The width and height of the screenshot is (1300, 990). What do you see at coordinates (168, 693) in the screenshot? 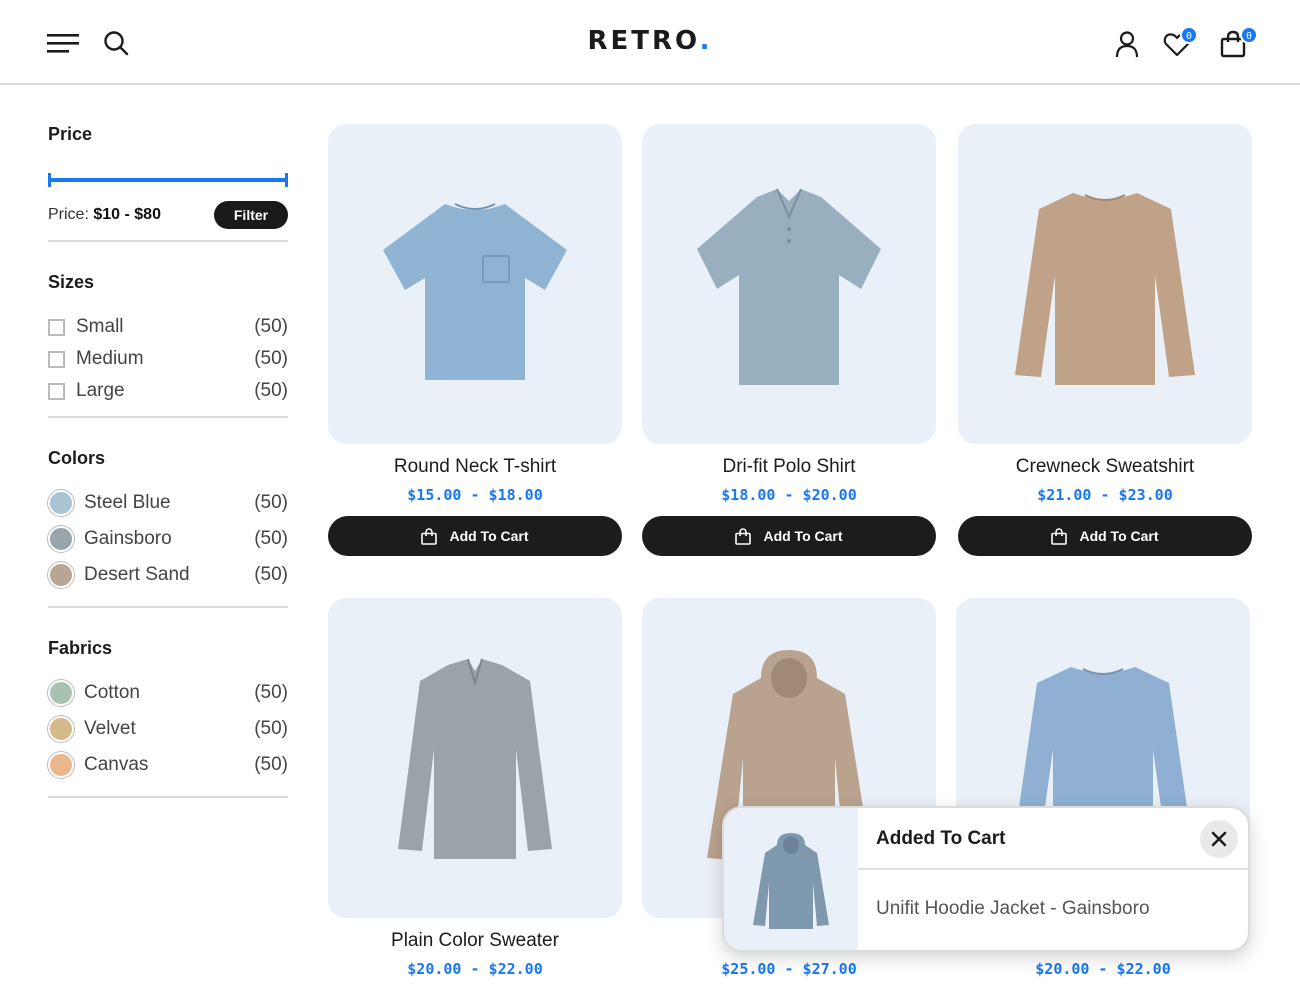
I see `fabric-option-cotton: Cotton (50)` at bounding box center [168, 693].